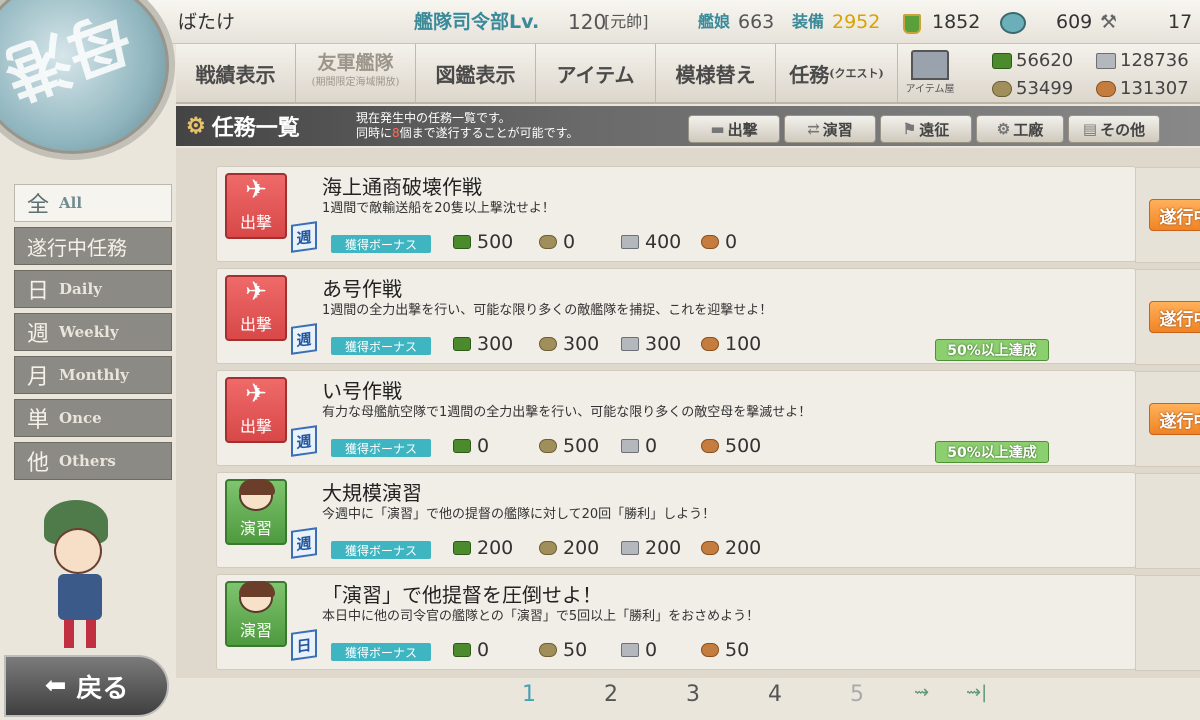 Image resolution: width=1200 pixels, height=720 pixels. I want to click on quest-desc: 本日中に他の司令官の艦隊との「演習」で5回以上「勝利」をおさめよう！, so click(541, 616).